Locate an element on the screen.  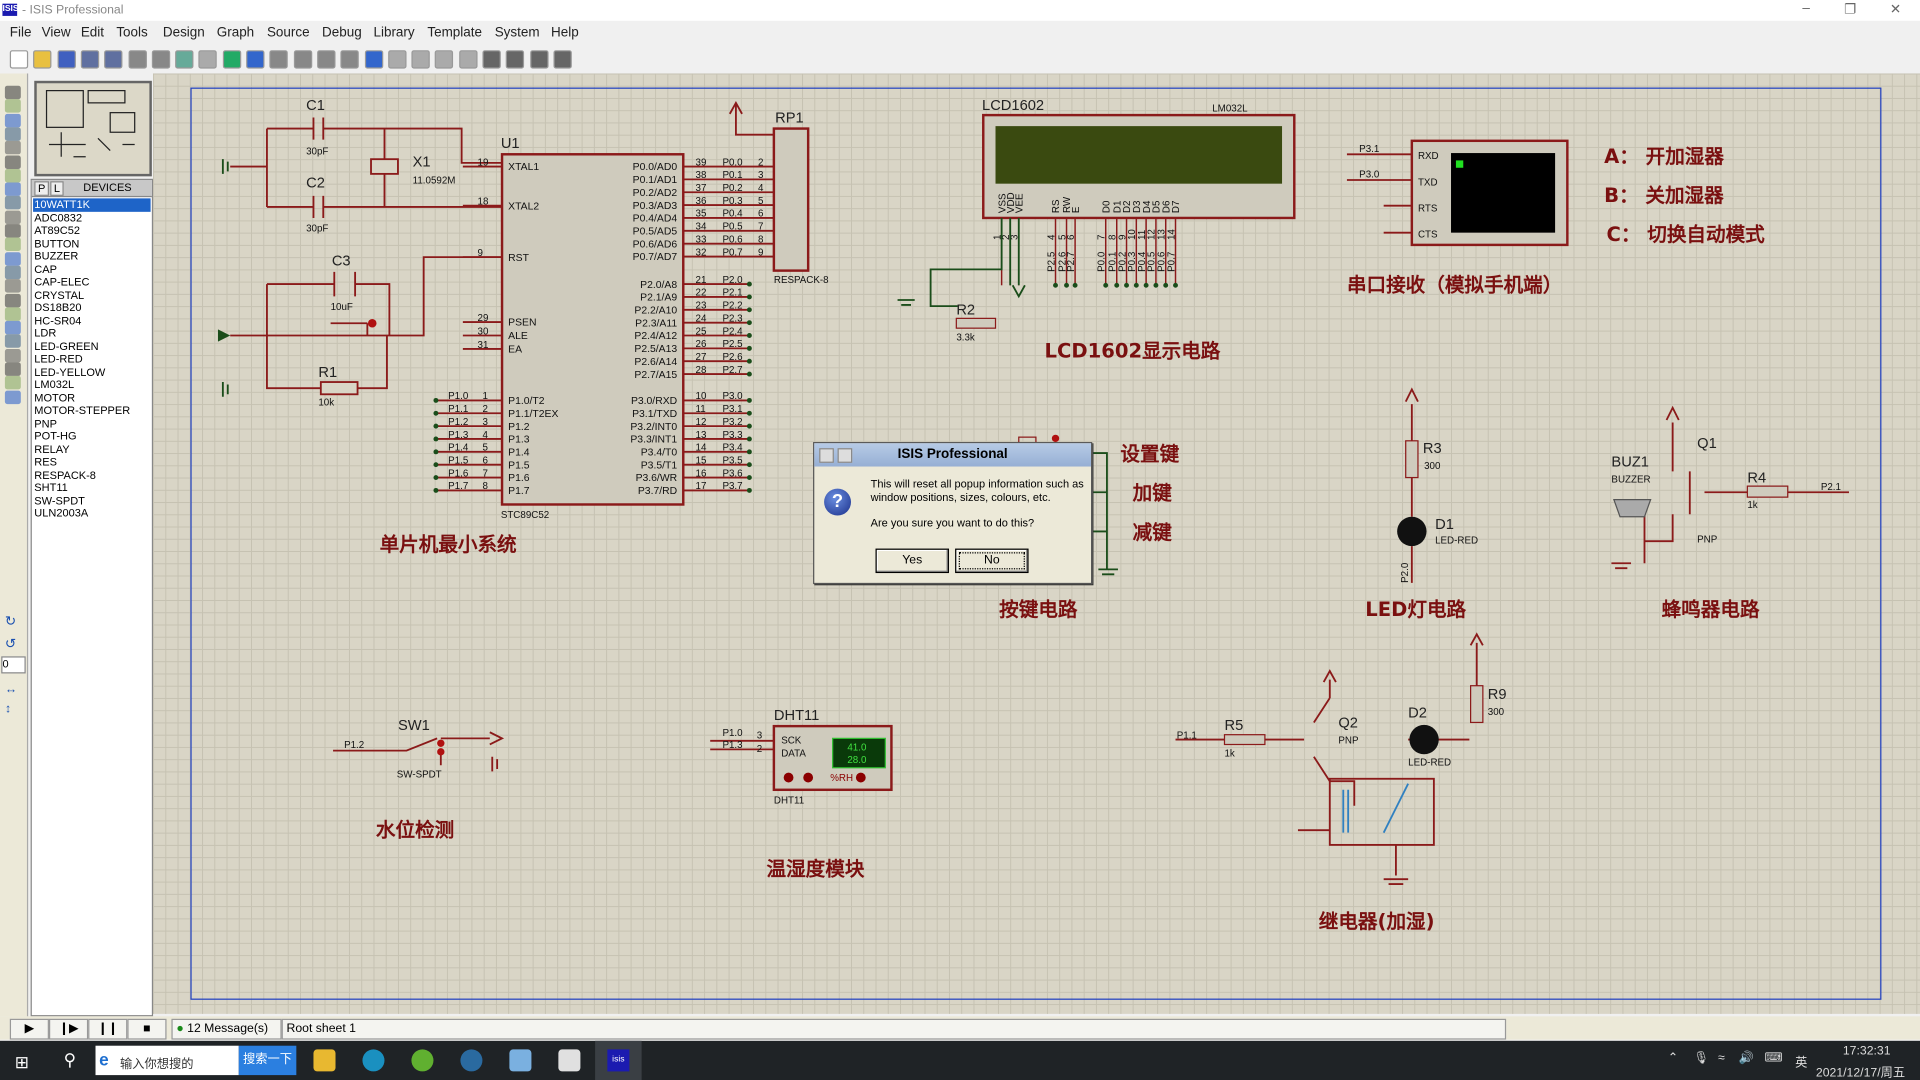
restore-button: ❐ is located at coordinates (1850, 10).